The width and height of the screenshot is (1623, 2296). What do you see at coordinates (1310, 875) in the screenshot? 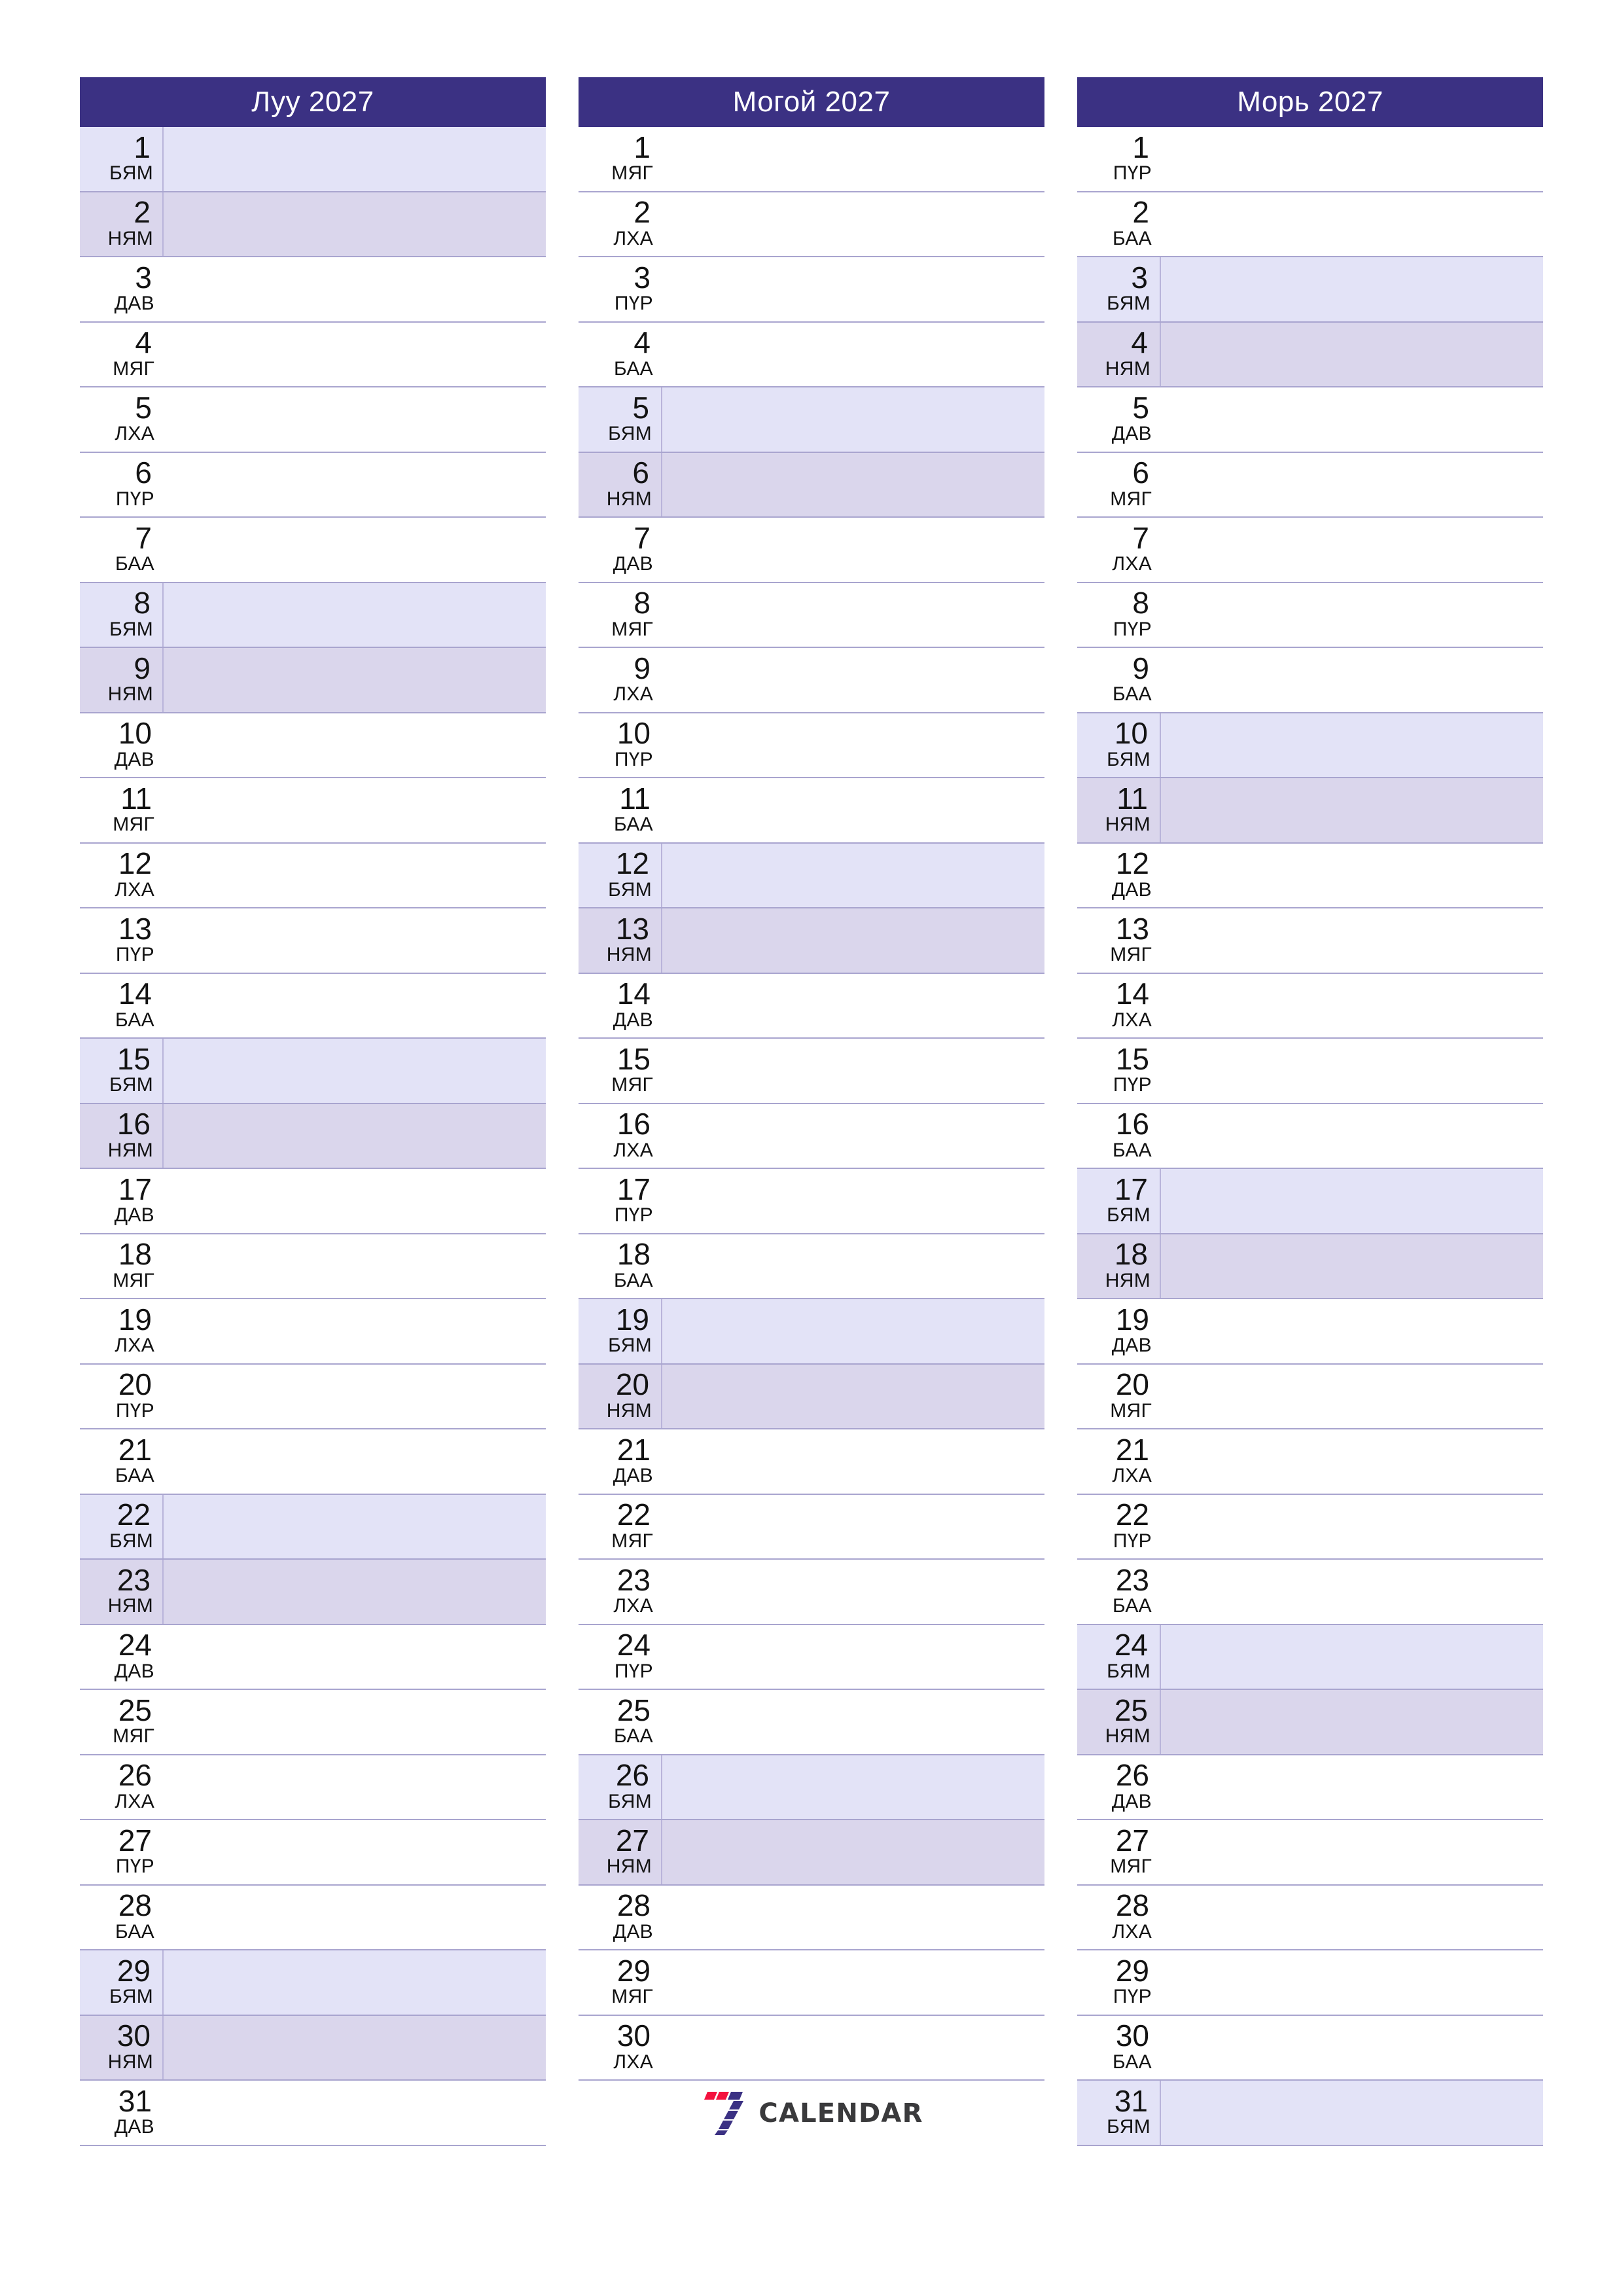
I see `day-row: 12 ДАВ` at bounding box center [1310, 875].